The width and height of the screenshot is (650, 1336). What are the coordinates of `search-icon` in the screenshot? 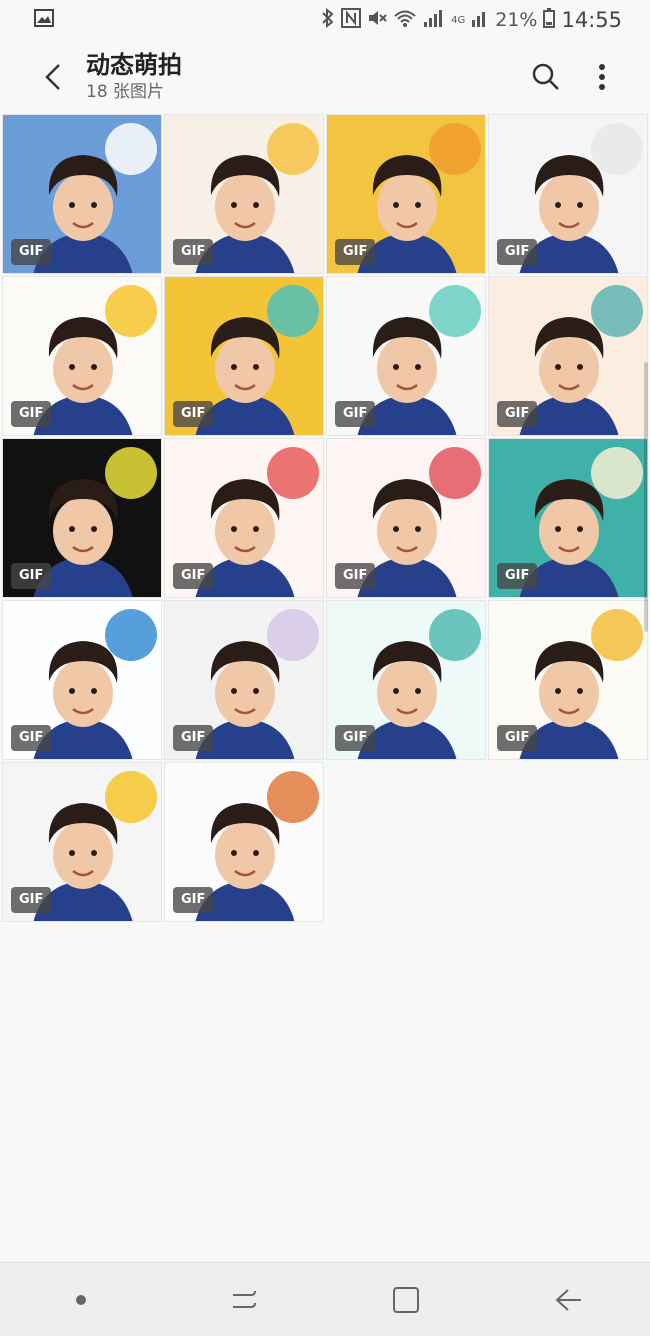 It's located at (545, 76).